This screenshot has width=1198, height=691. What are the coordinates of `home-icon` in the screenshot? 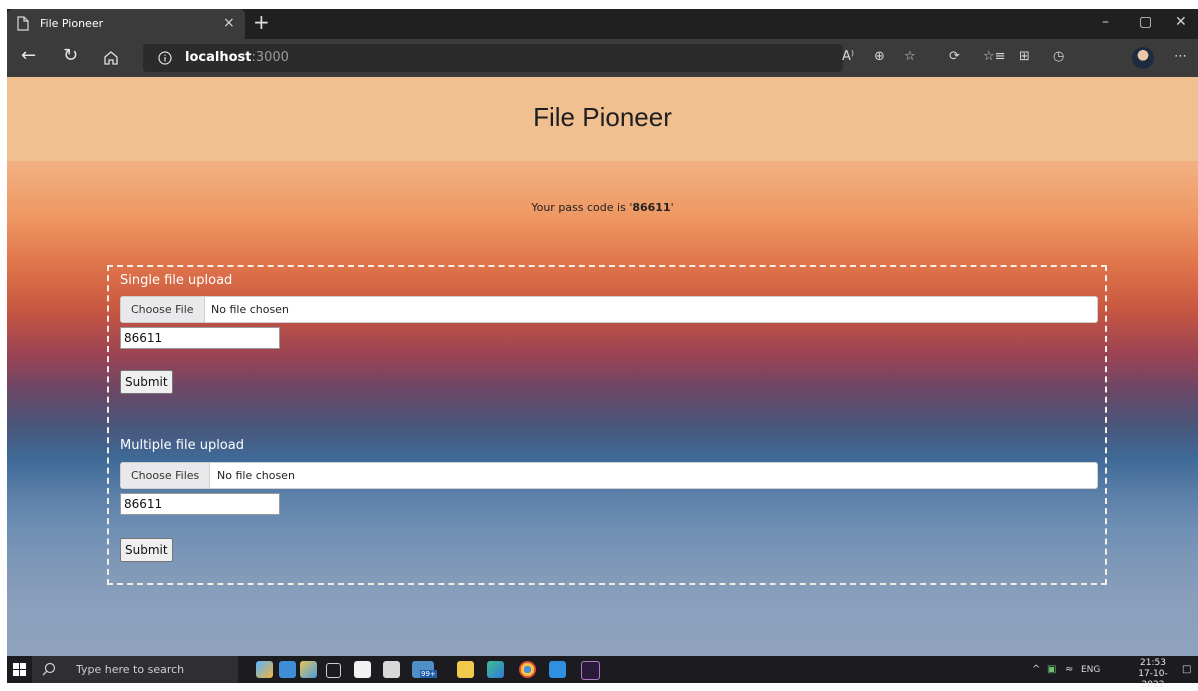 It's located at (111, 57).